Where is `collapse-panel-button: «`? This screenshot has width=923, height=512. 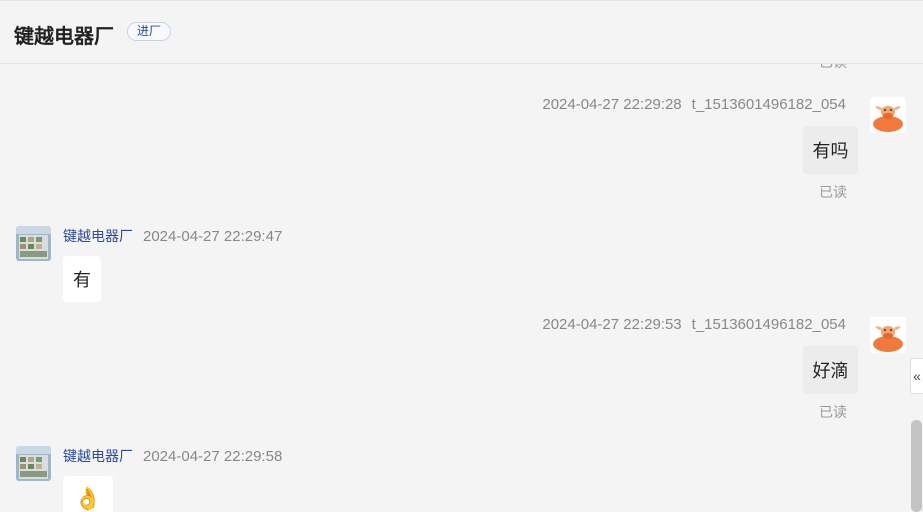
collapse-panel-button: « is located at coordinates (916, 376).